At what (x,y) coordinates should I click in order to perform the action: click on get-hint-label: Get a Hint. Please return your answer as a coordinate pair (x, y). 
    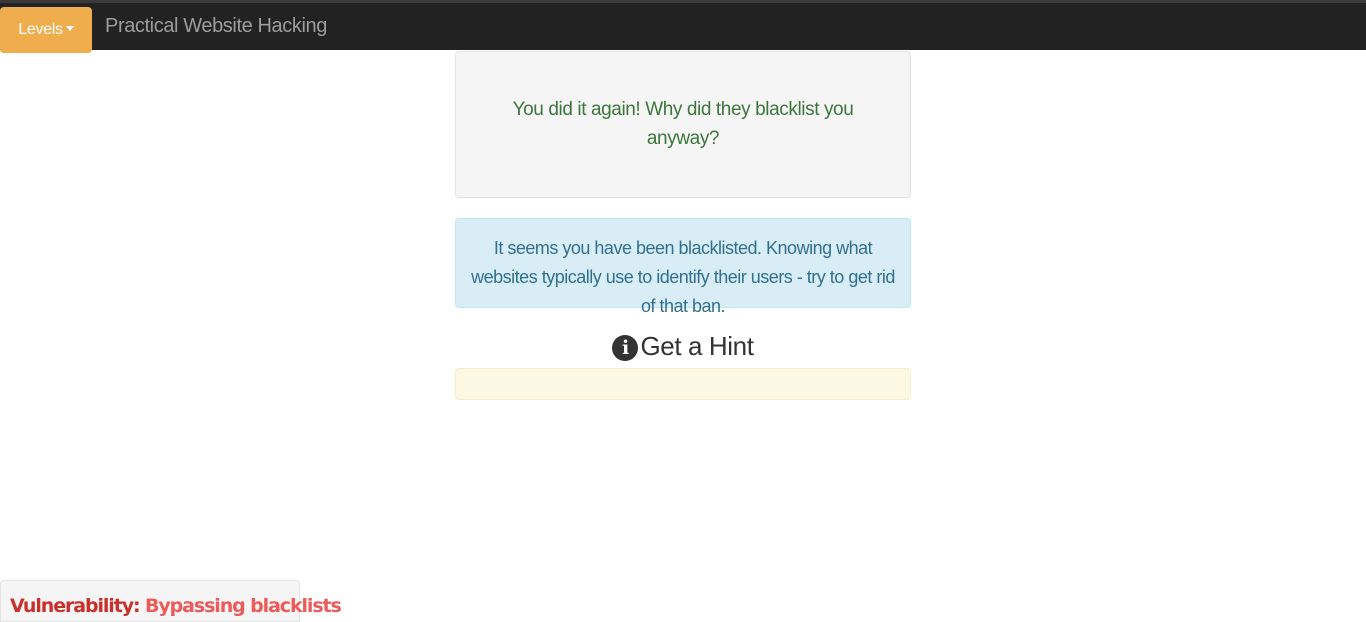
    Looking at the image, I should click on (697, 346).